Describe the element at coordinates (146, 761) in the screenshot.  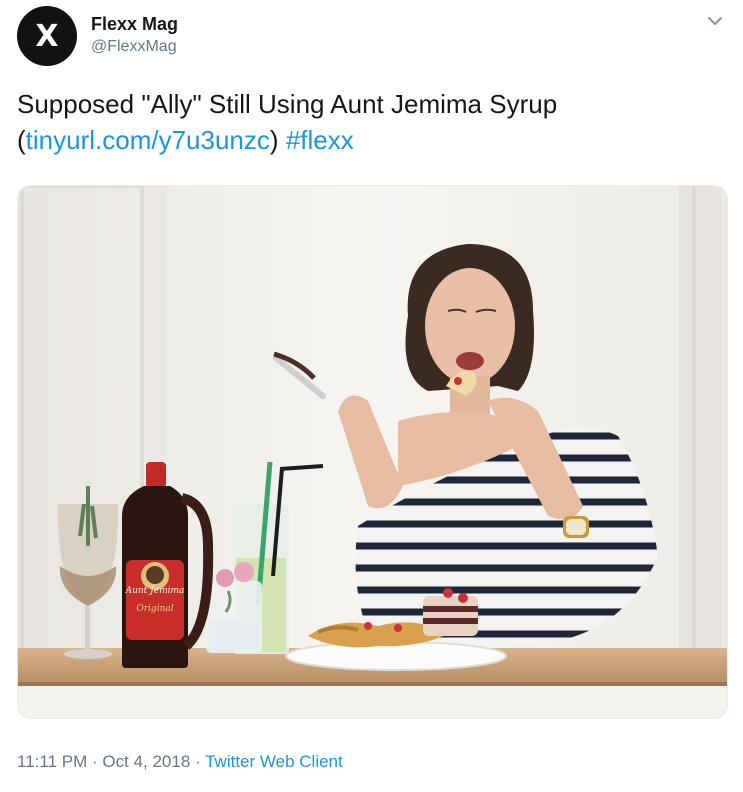
I see `tweet-date: Oct 4, 2018` at that location.